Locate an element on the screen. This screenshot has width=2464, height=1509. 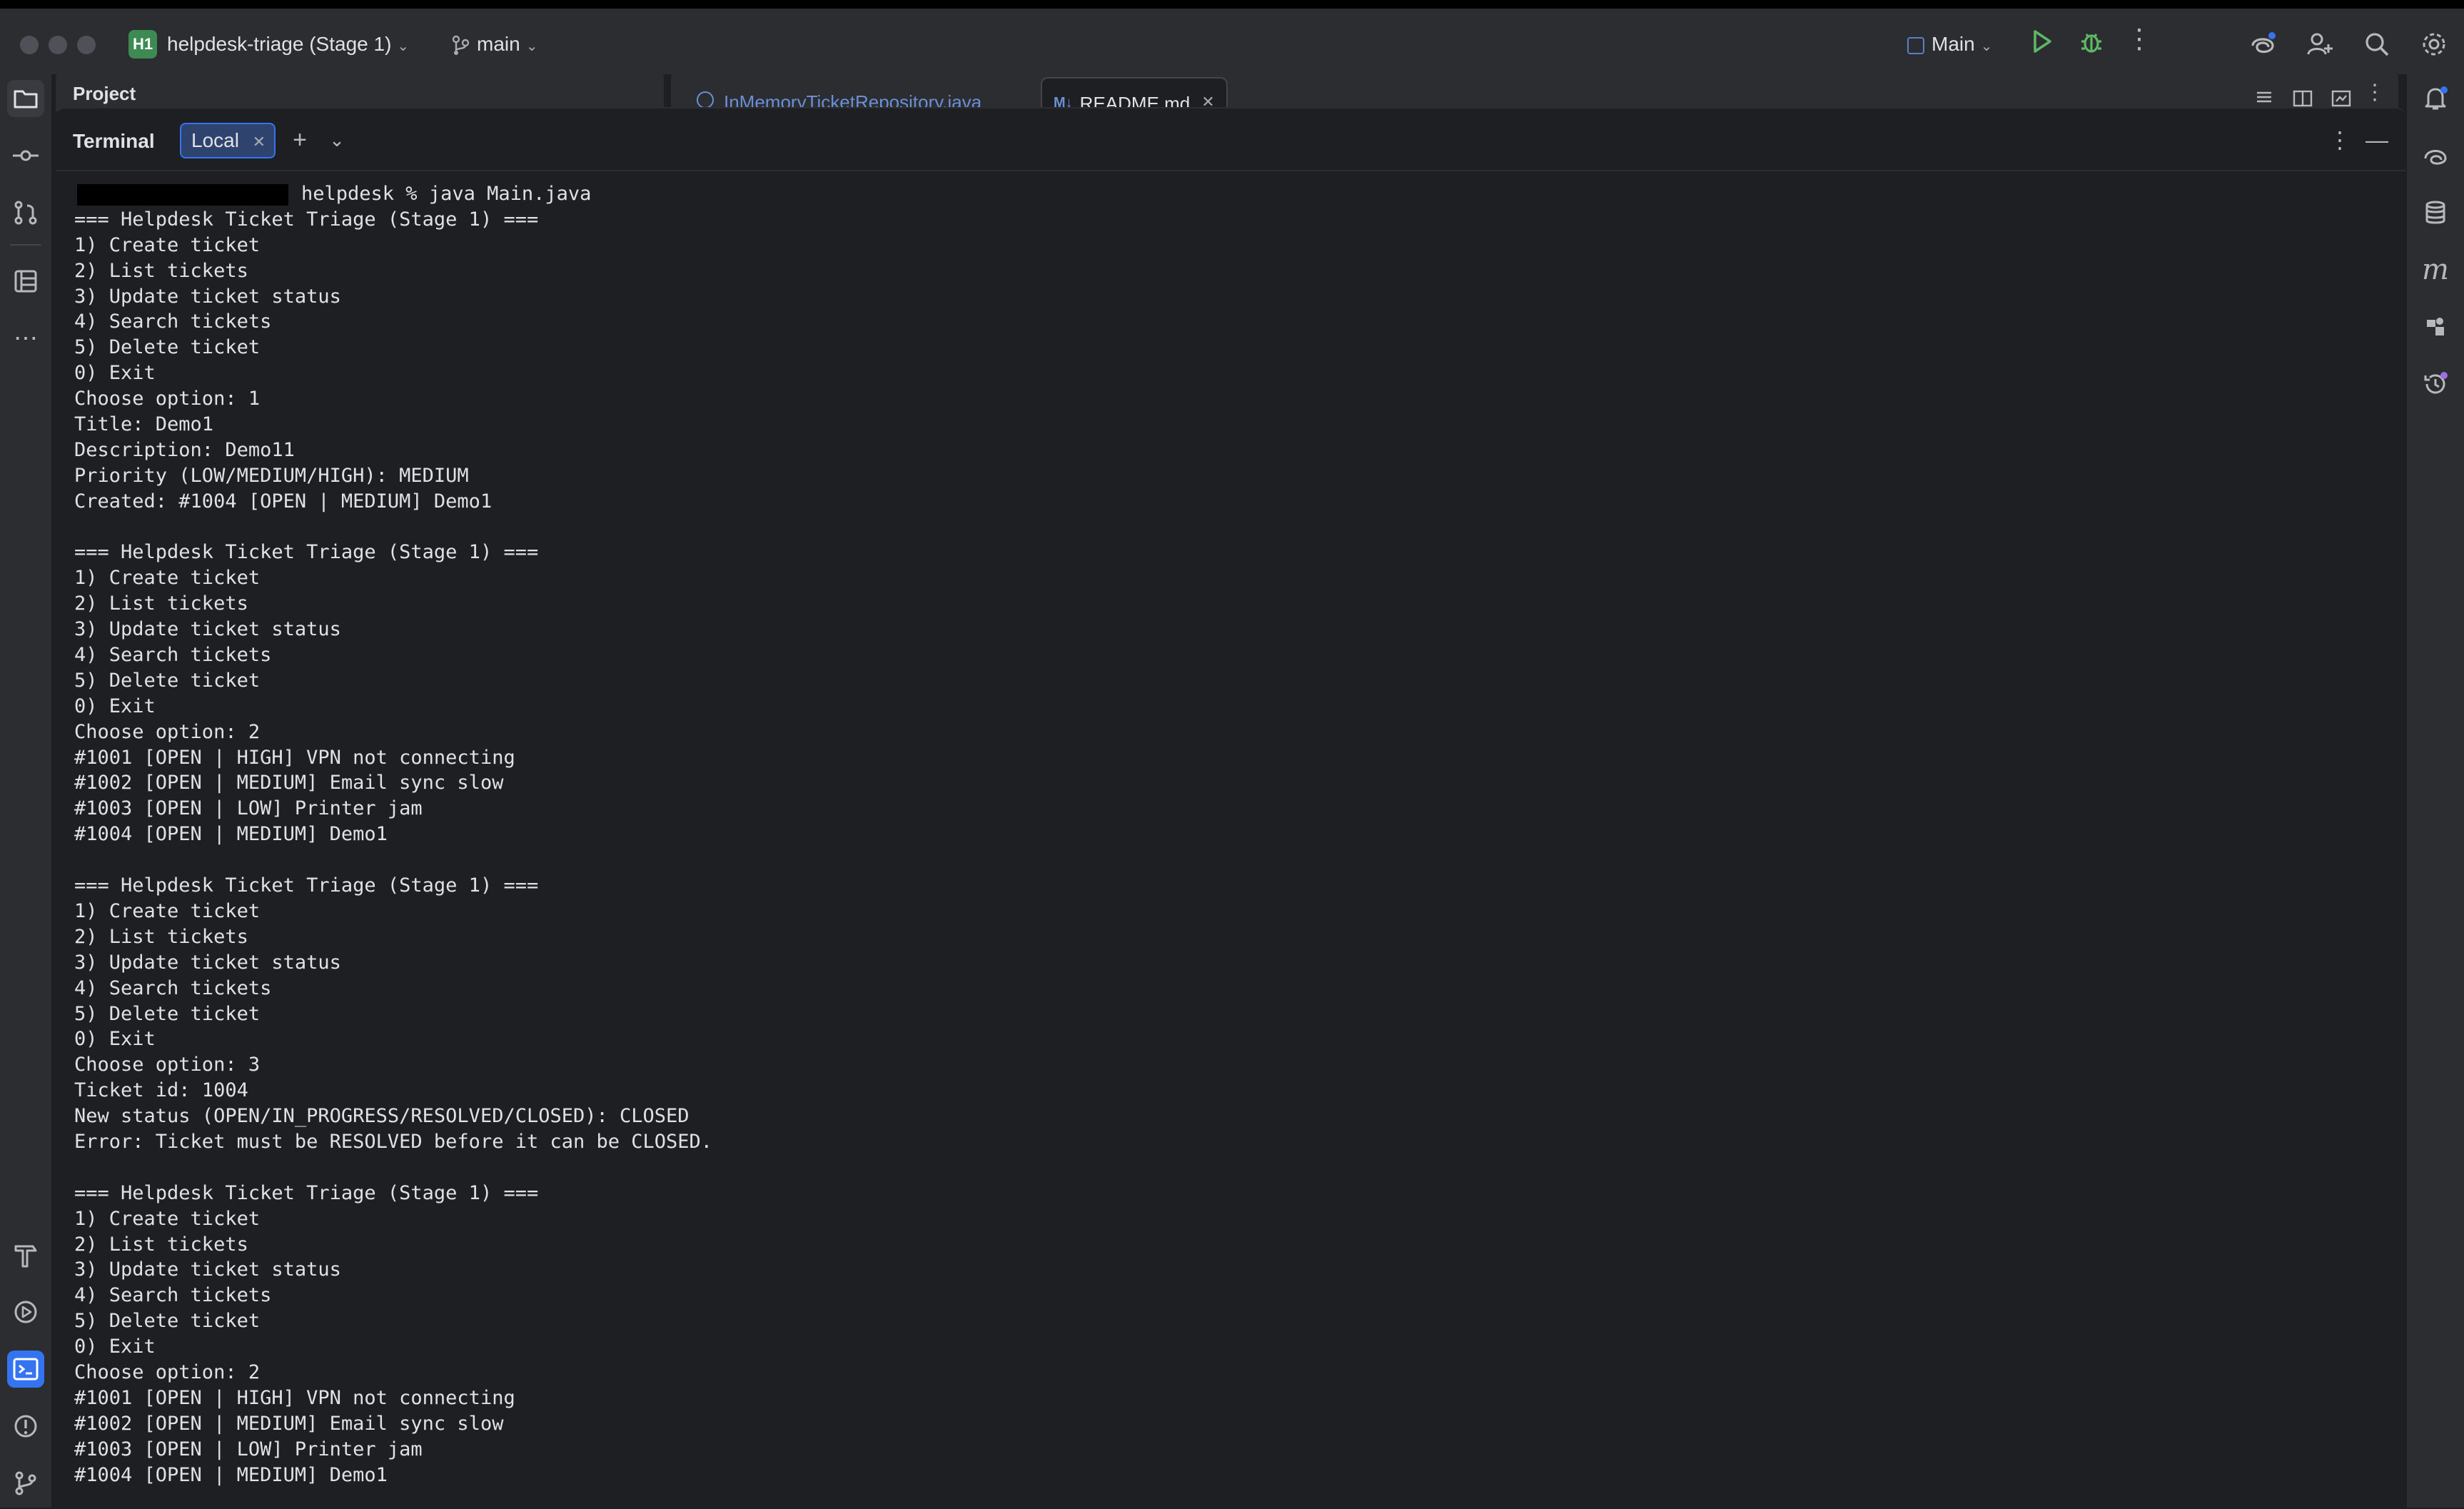
run-config-icon is located at coordinates (1915, 45).